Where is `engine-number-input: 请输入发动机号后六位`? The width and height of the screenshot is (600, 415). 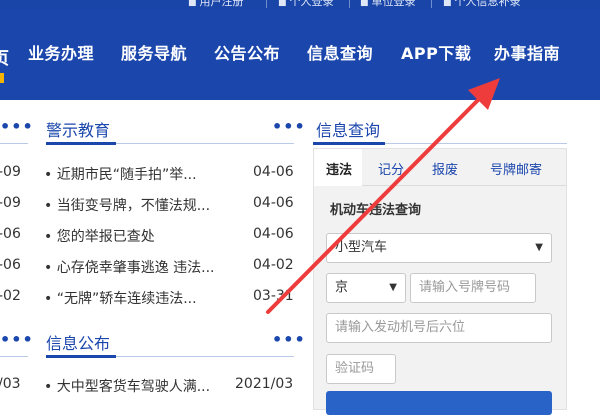
engine-number-input: 请输入发动机号后六位 is located at coordinates (439, 328).